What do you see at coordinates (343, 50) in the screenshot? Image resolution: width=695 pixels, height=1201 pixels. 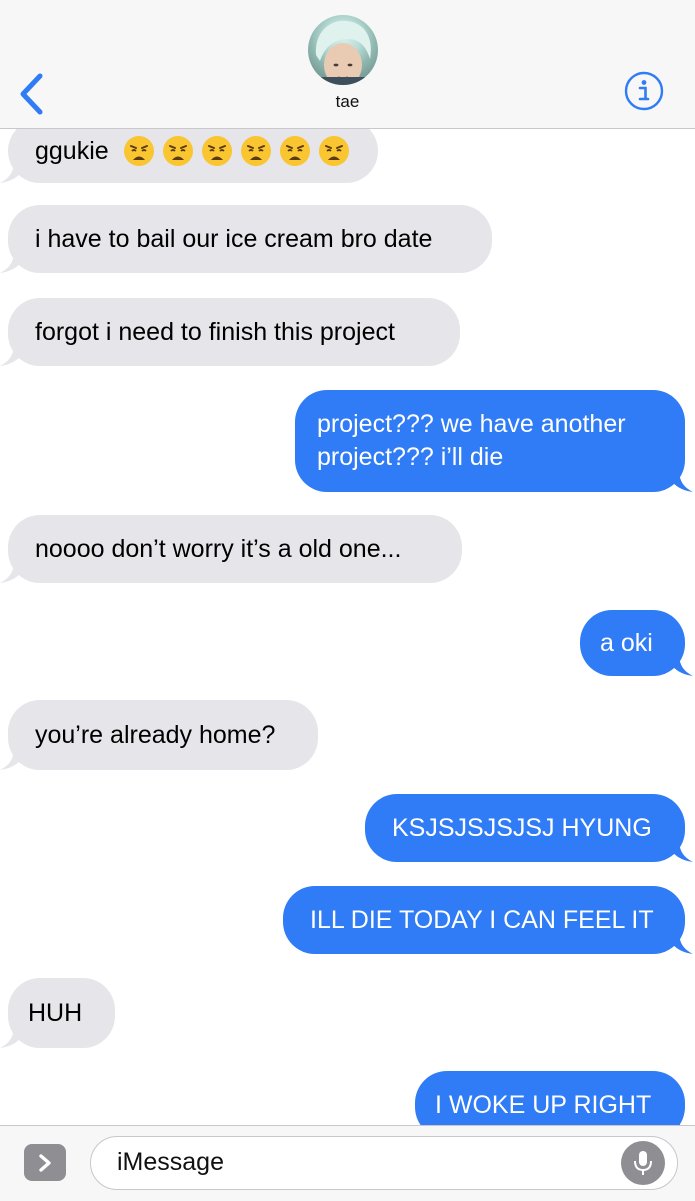 I see `contact-avatar` at bounding box center [343, 50].